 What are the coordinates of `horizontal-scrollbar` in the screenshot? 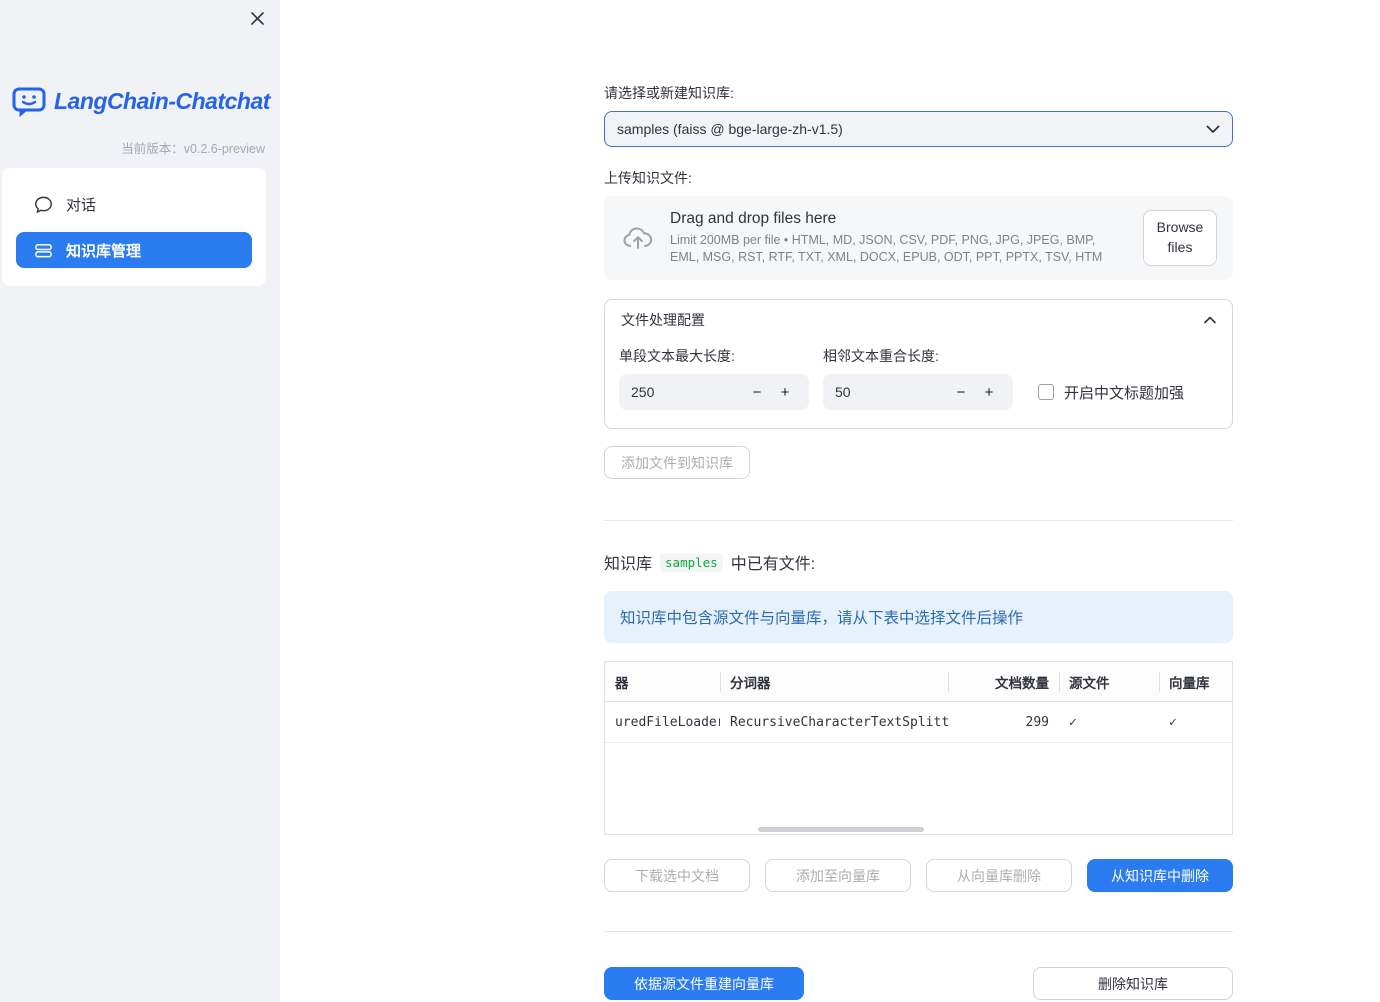 It's located at (841, 829).